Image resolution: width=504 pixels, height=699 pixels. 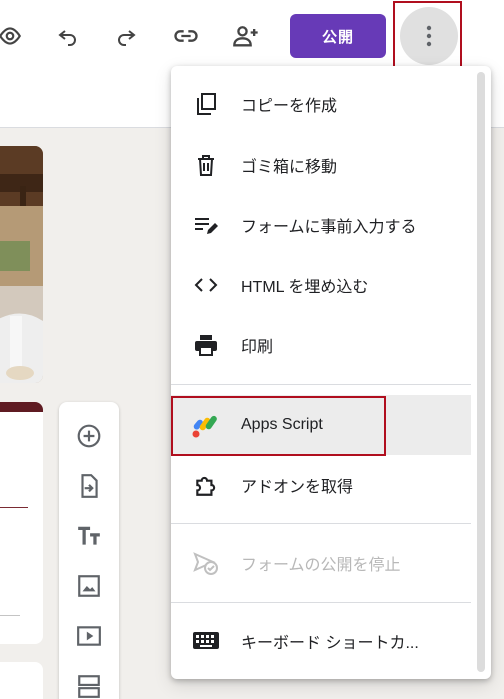 What do you see at coordinates (21, 680) in the screenshot?
I see `next-card` at bounding box center [21, 680].